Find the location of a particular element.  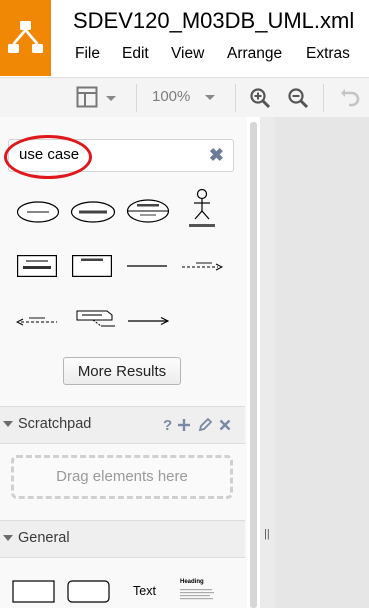

heading-body-lines is located at coordinates (197, 594).